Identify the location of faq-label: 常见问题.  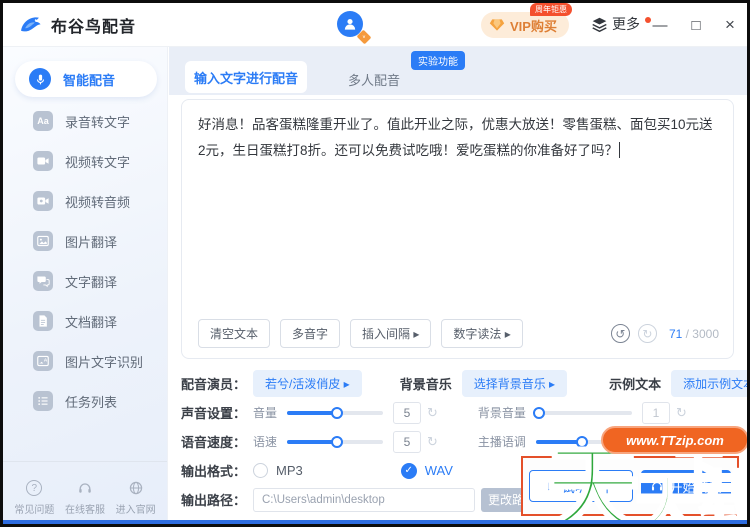
(34, 510).